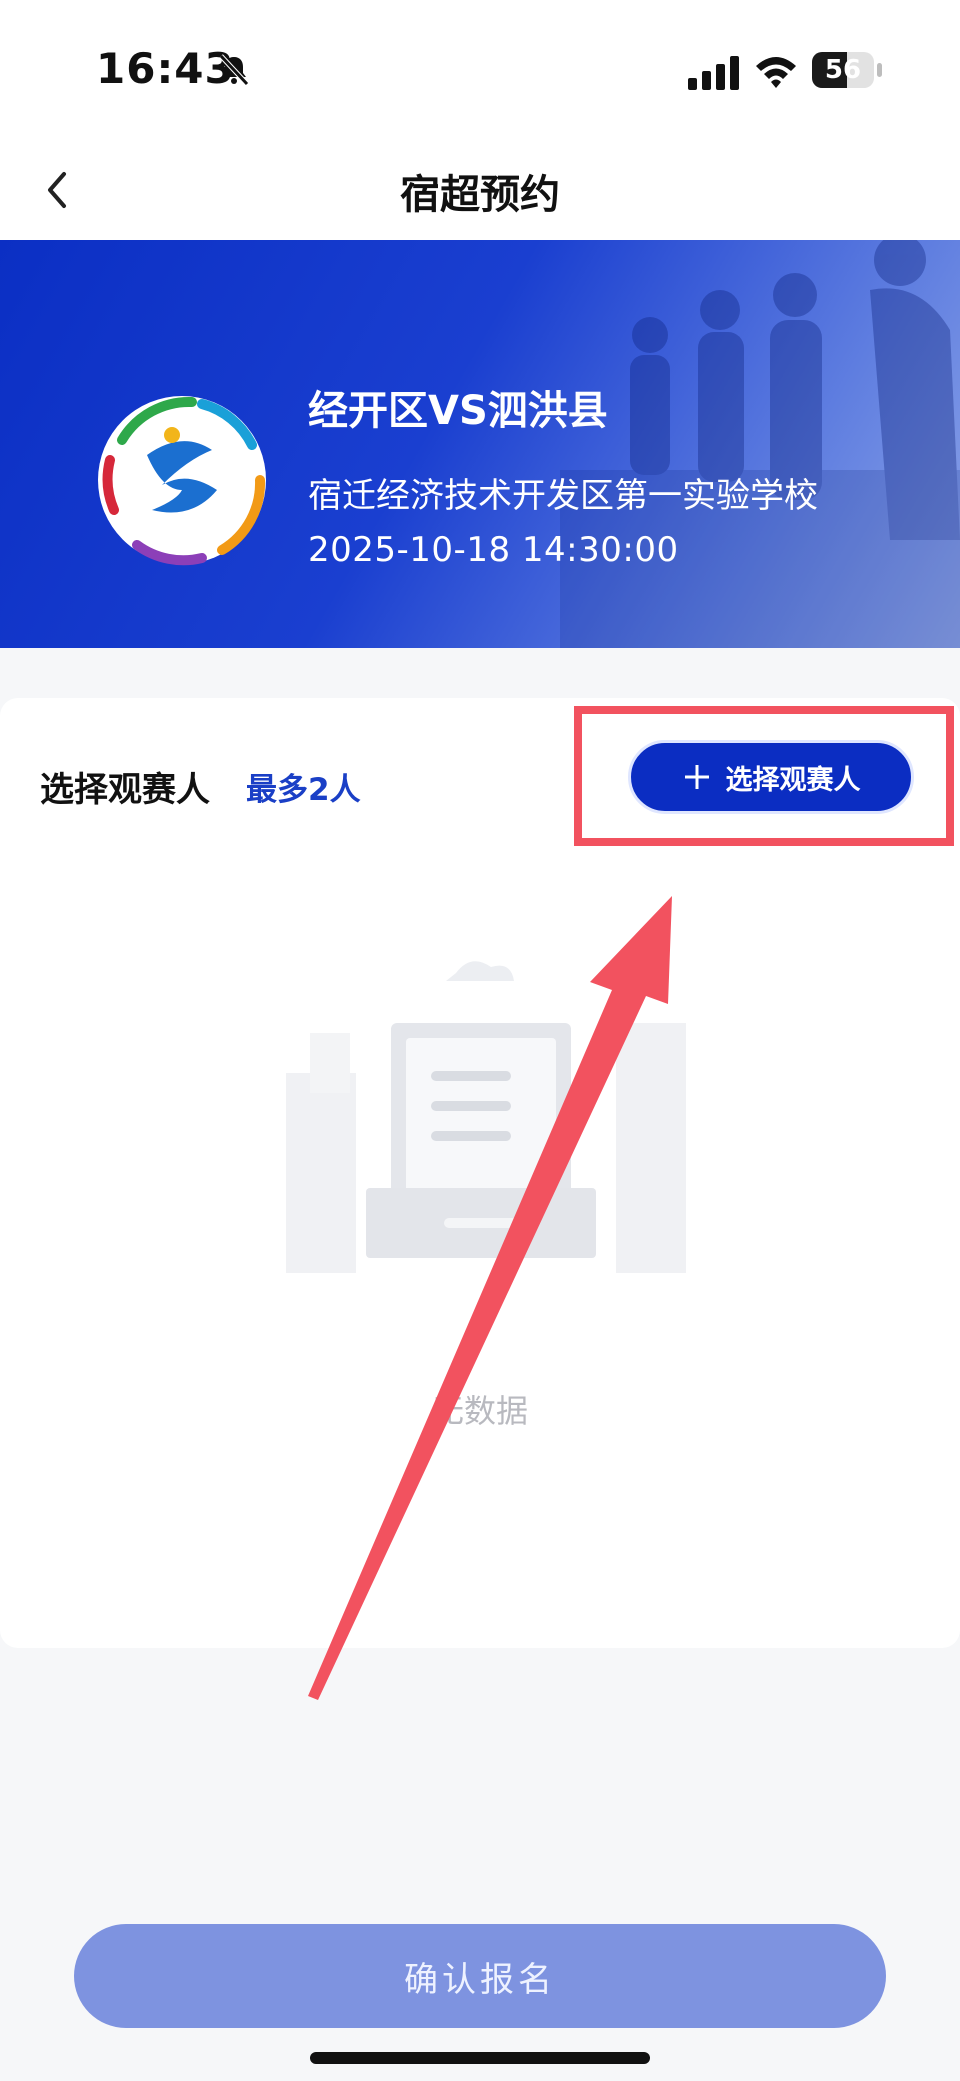 This screenshot has height=2081, width=960. I want to click on empty-state-illustration, so click(486, 1117).